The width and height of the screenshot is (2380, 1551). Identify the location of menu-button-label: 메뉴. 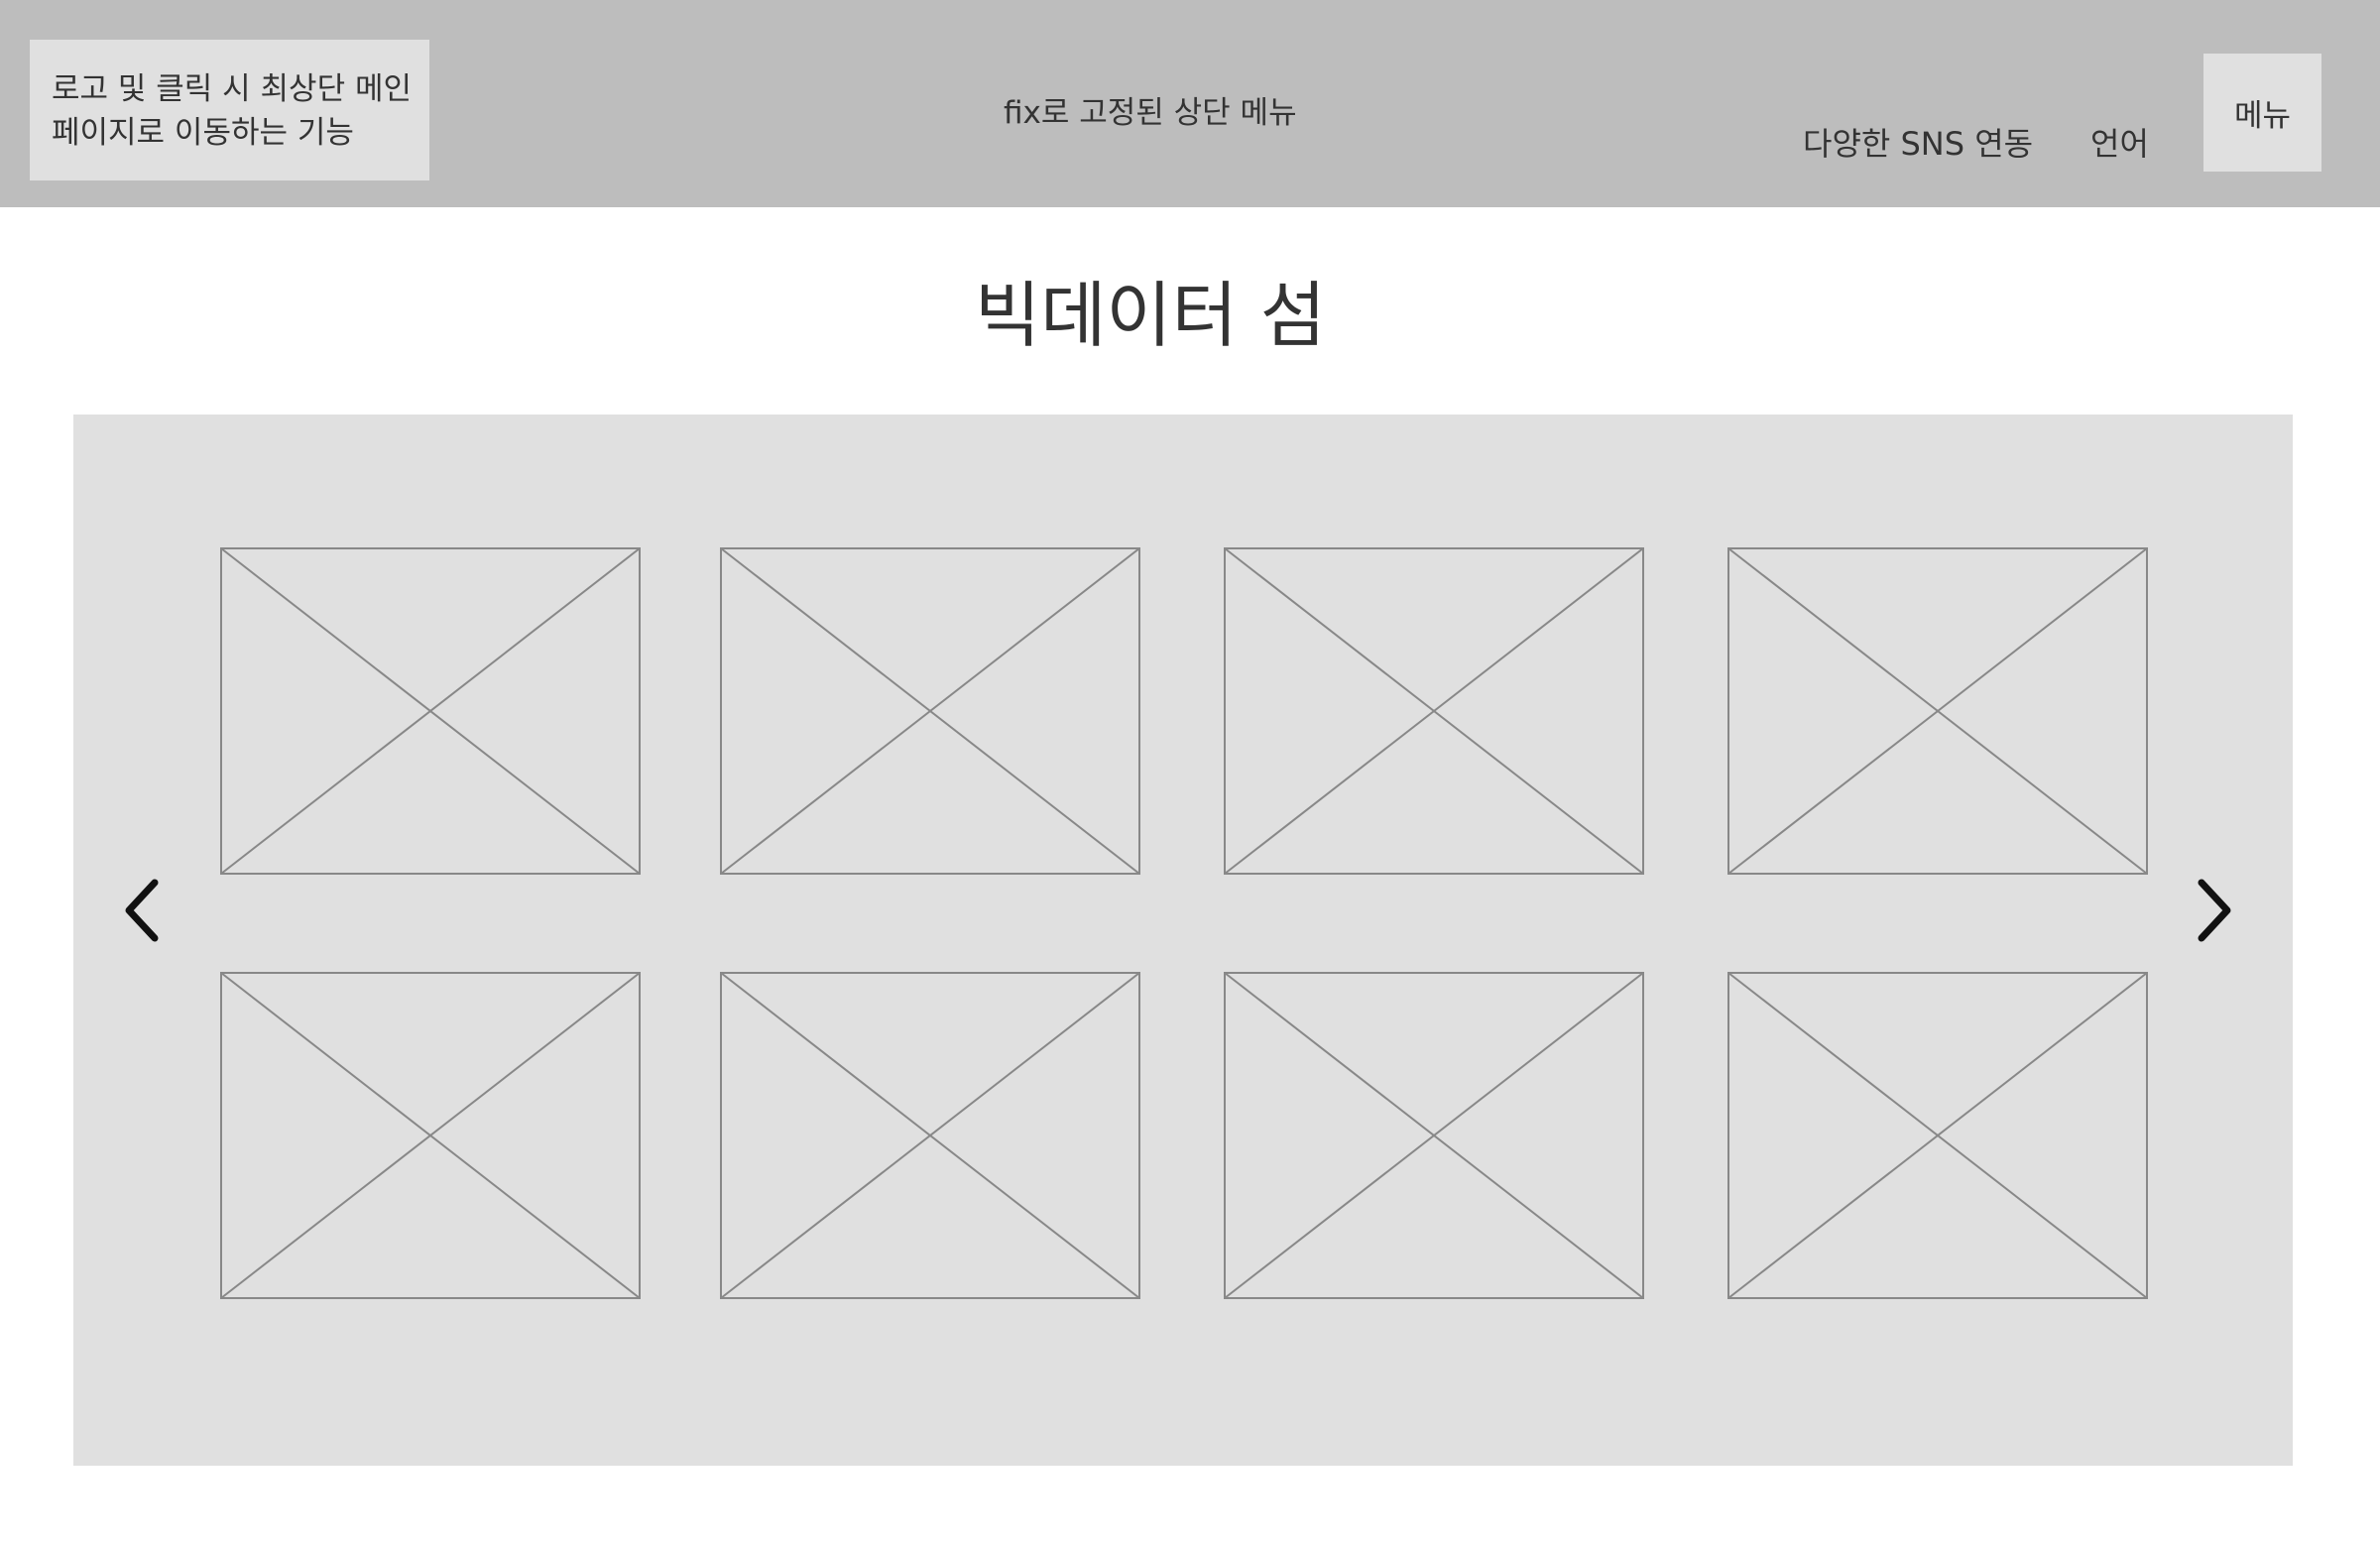
(2262, 116).